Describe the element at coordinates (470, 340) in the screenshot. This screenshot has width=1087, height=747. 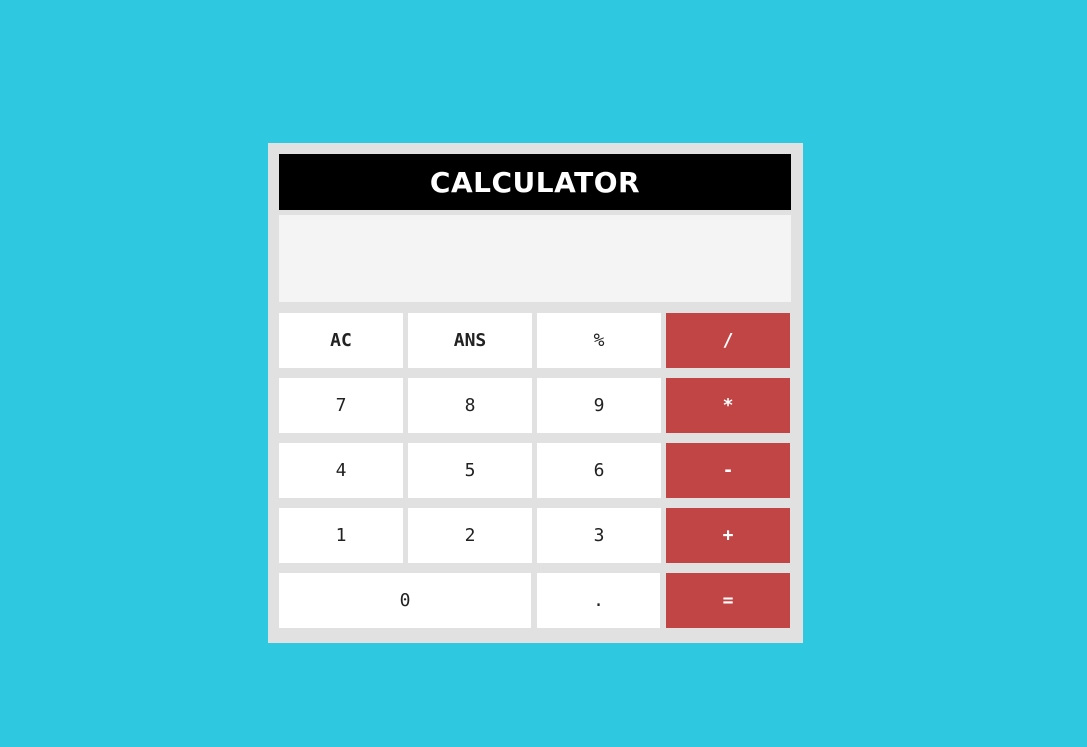
I see `answer-button: ANS` at that location.